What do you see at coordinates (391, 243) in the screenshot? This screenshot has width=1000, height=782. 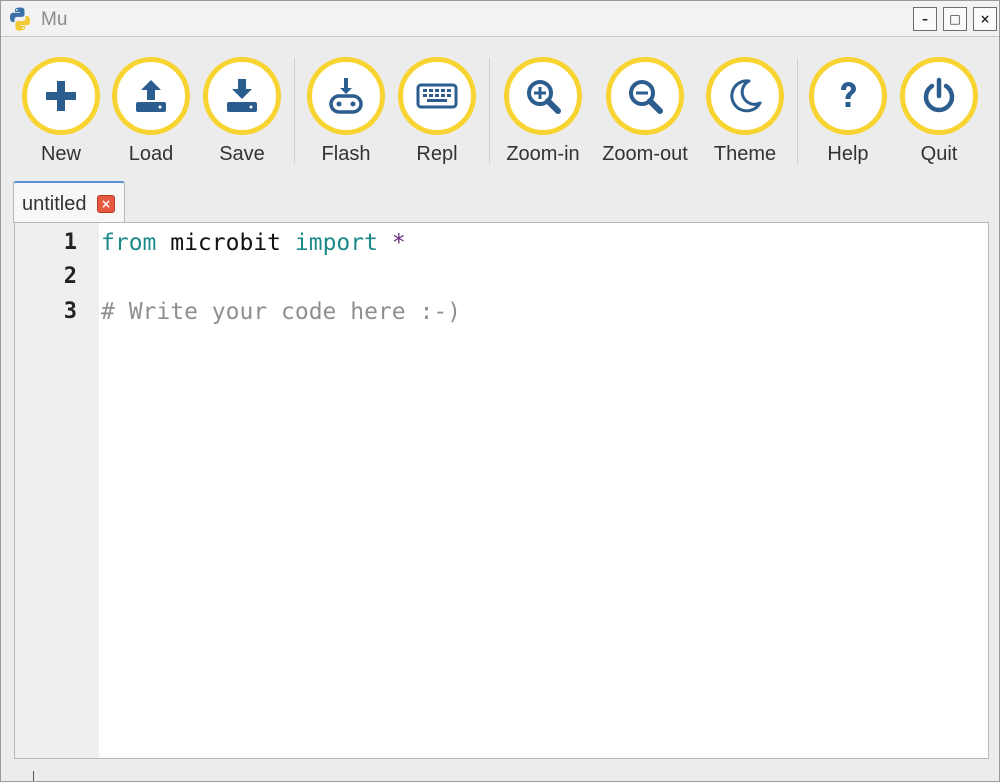 I see `operator-token: *` at bounding box center [391, 243].